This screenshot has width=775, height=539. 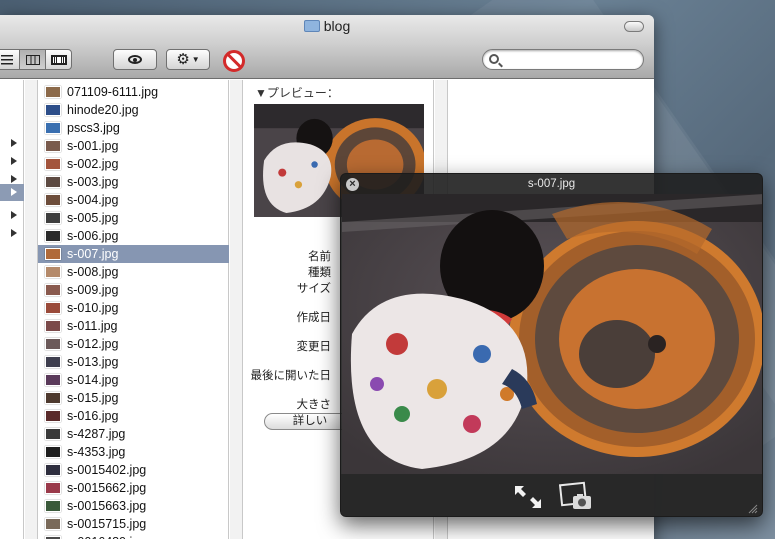 What do you see at coordinates (93, 362) in the screenshot?
I see `file-name: s-013.jpg` at bounding box center [93, 362].